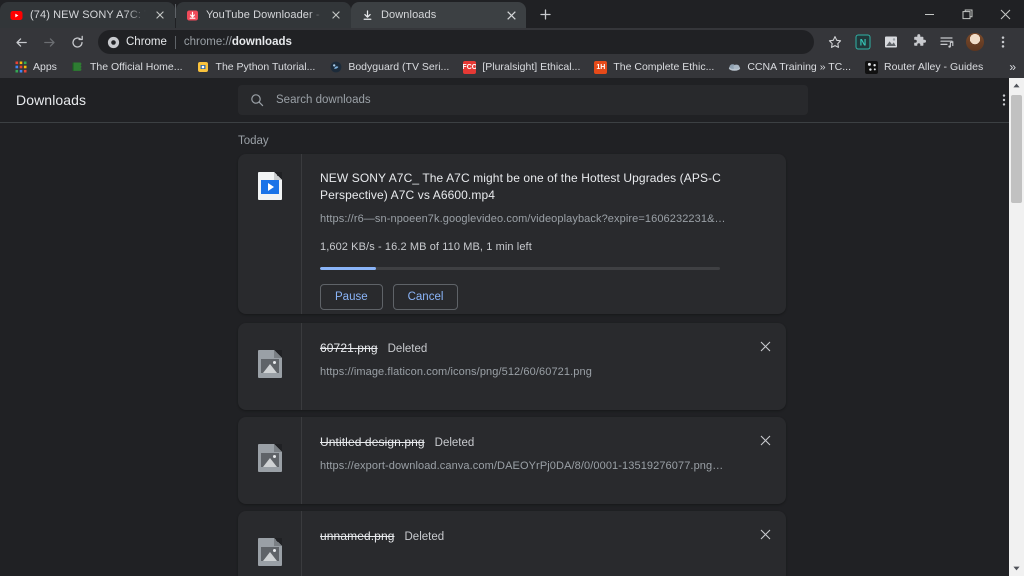 The height and width of the screenshot is (576, 1024). I want to click on puzzle-extensions-icon, so click(919, 42).